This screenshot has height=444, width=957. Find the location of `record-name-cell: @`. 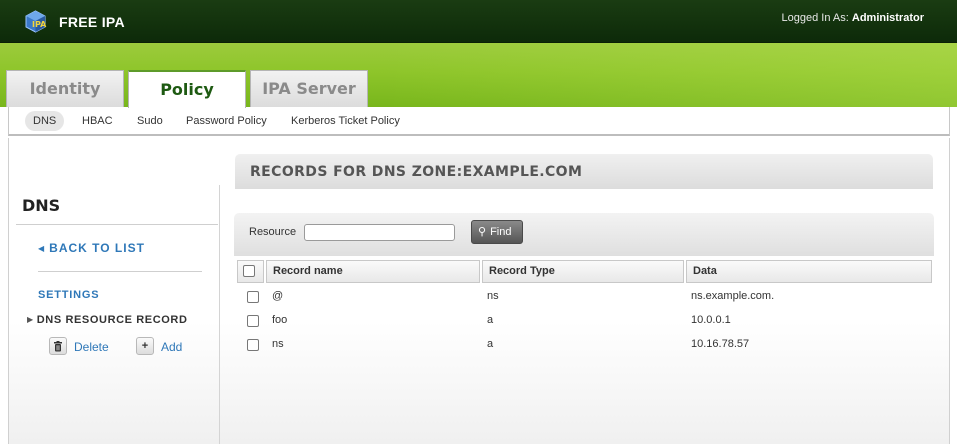

record-name-cell: @ is located at coordinates (277, 296).